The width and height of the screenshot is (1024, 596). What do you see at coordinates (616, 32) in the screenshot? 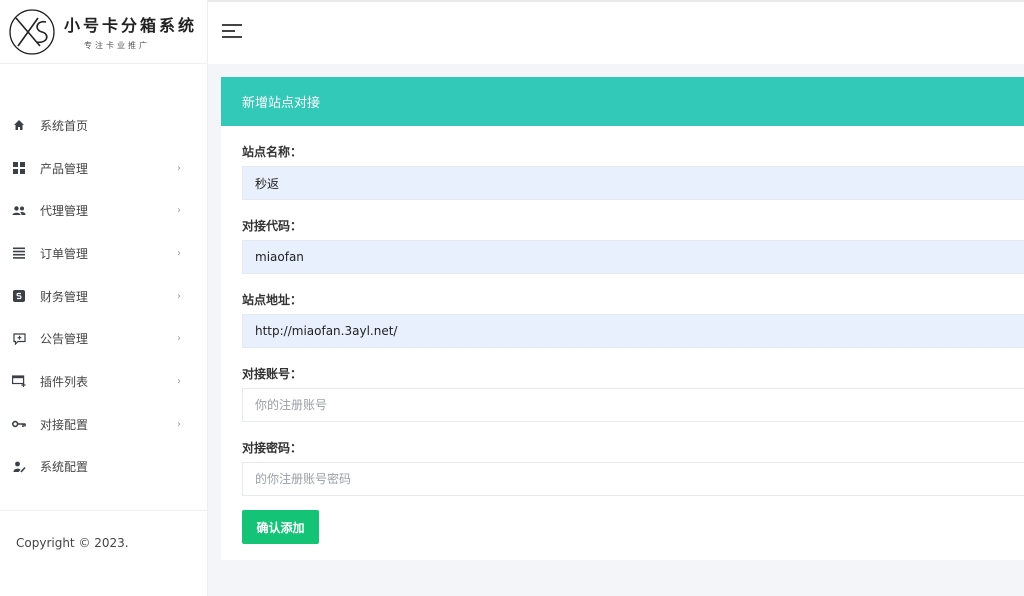
I see `top-bar` at bounding box center [616, 32].